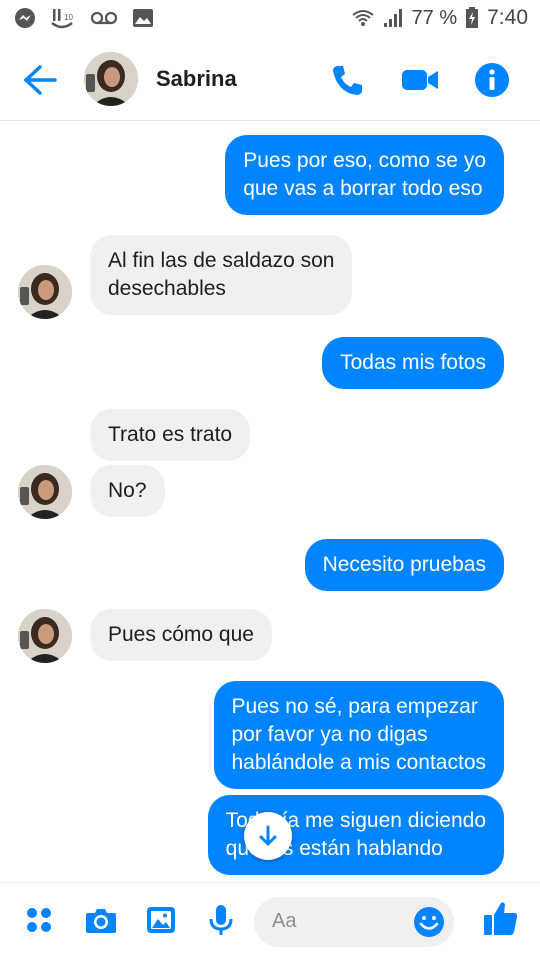 This screenshot has height=961, width=540. I want to click on messenger-notification-icon, so click(25, 18).